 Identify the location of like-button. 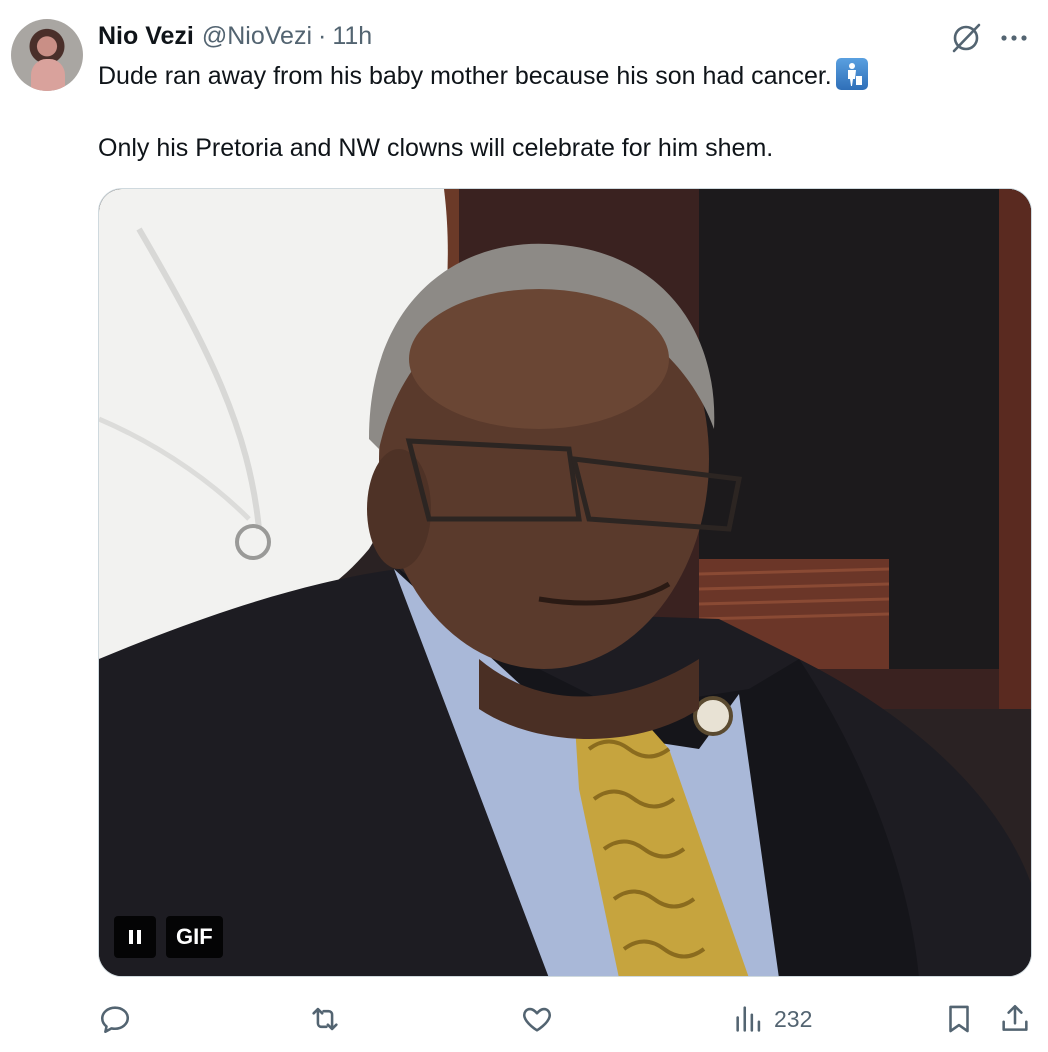
(537, 1019).